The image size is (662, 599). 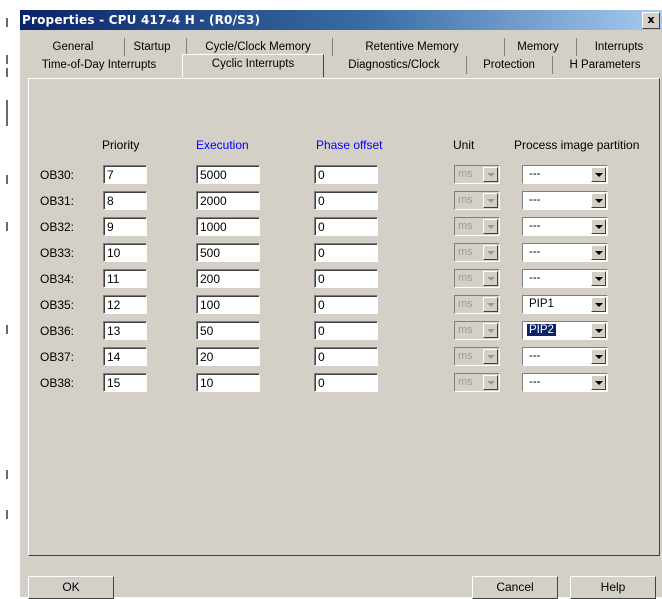 What do you see at coordinates (57, 357) in the screenshot?
I see `row-label: OB37:` at bounding box center [57, 357].